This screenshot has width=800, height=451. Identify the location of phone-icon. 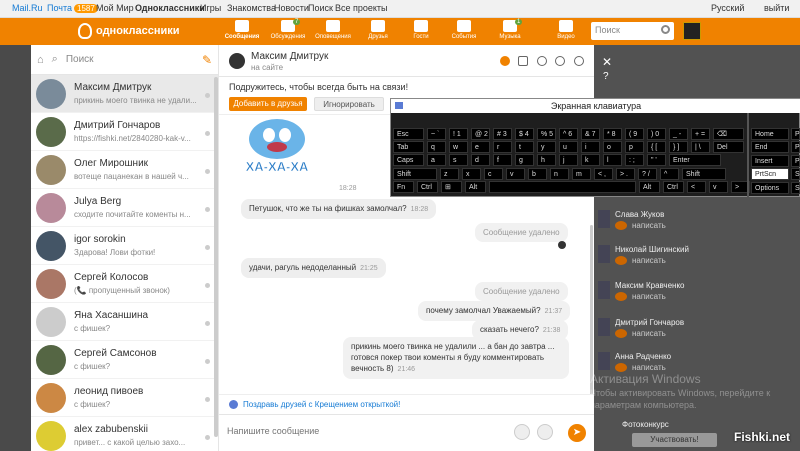
(505, 61).